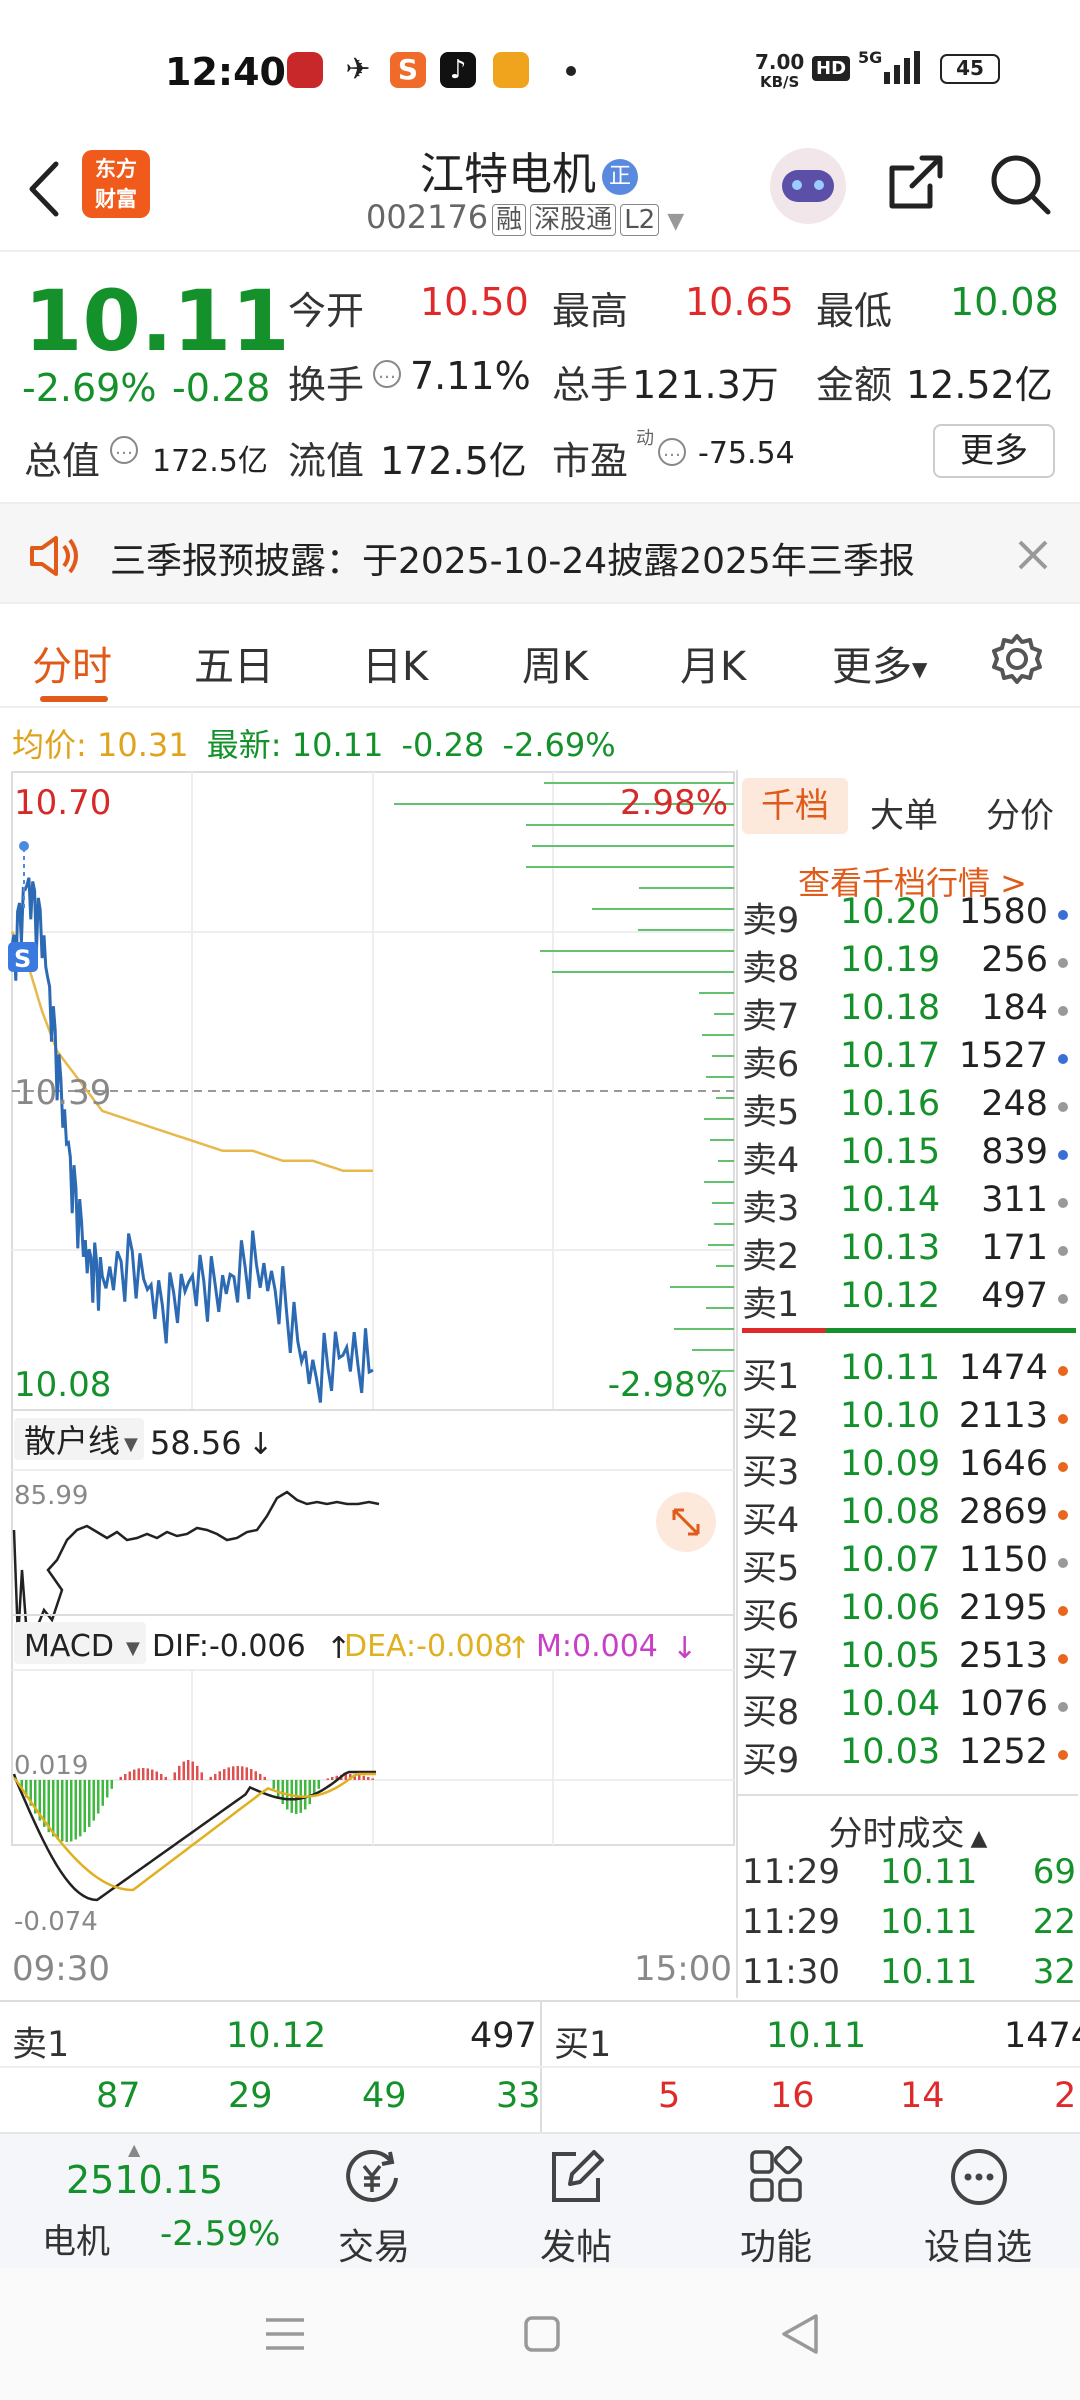 The width and height of the screenshot is (1080, 2400). Describe the element at coordinates (905, 1420) in the screenshot. I see `bid-row: 买2 10.10 2113` at that location.